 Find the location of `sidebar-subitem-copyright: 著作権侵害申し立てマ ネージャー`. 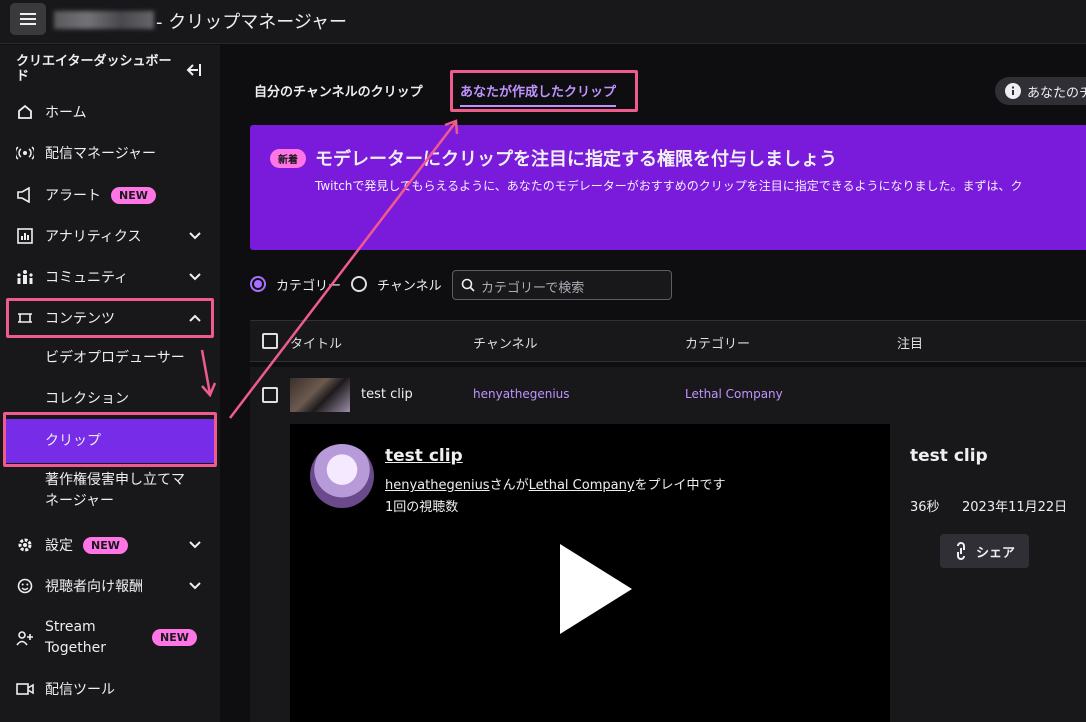

sidebar-subitem-copyright: 著作権侵害申し立てマ ネージャー is located at coordinates (115, 491).